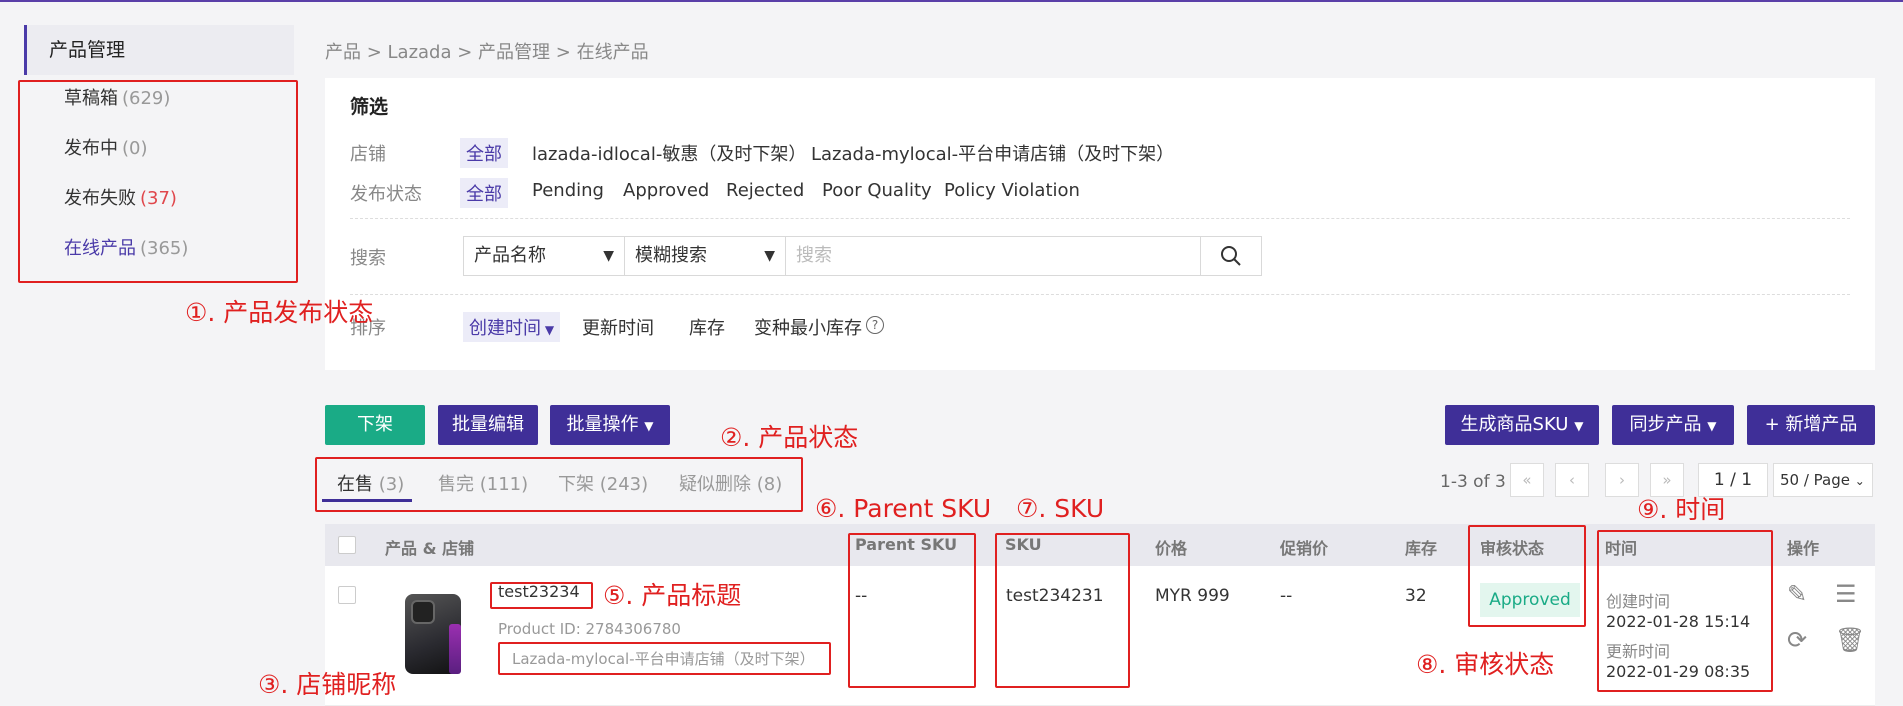 This screenshot has width=1903, height=706. I want to click on status-filter-all: 全部, so click(484, 193).